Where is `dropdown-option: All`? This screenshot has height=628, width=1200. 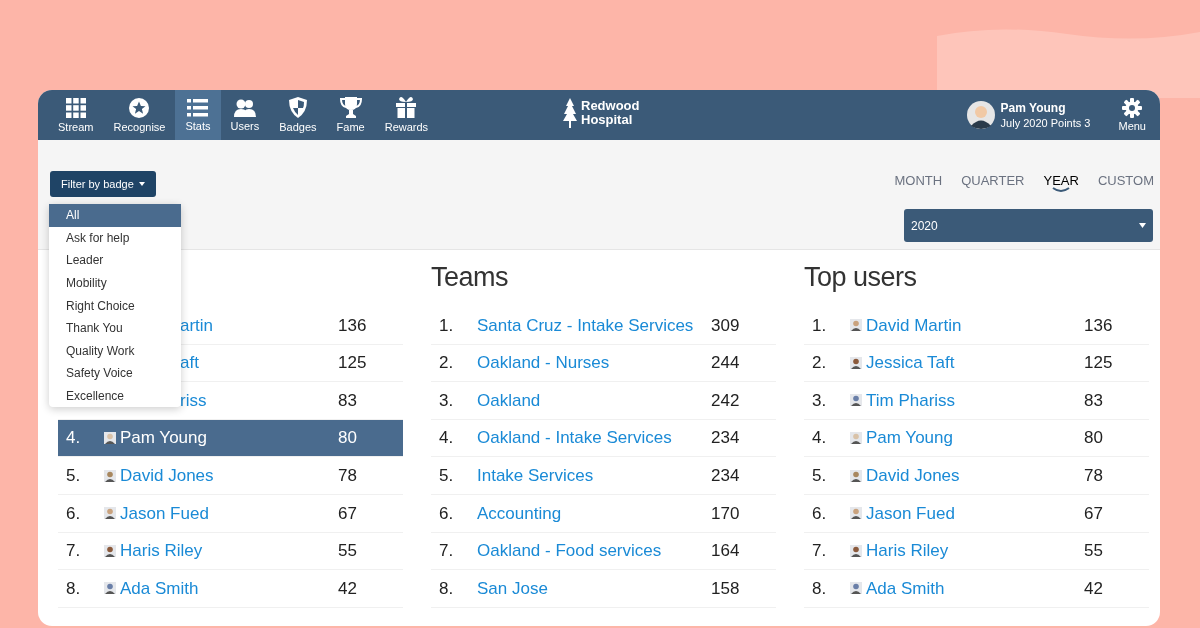 dropdown-option: All is located at coordinates (115, 215).